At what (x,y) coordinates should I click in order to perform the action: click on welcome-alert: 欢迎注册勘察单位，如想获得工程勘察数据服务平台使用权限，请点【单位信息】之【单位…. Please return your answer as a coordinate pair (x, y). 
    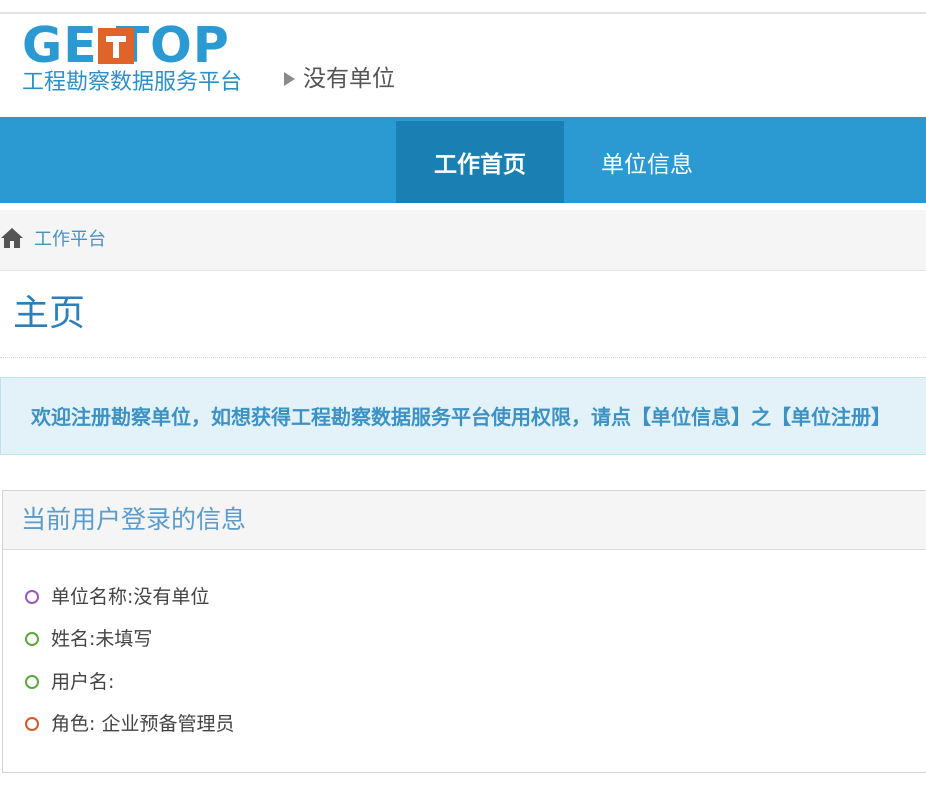
    Looking at the image, I should click on (463, 416).